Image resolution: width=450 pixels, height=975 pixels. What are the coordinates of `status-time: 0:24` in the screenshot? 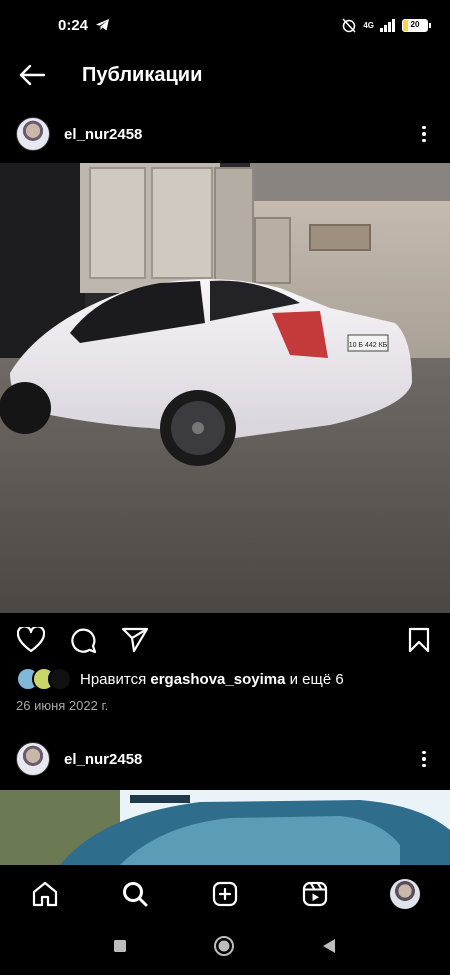 It's located at (73, 25).